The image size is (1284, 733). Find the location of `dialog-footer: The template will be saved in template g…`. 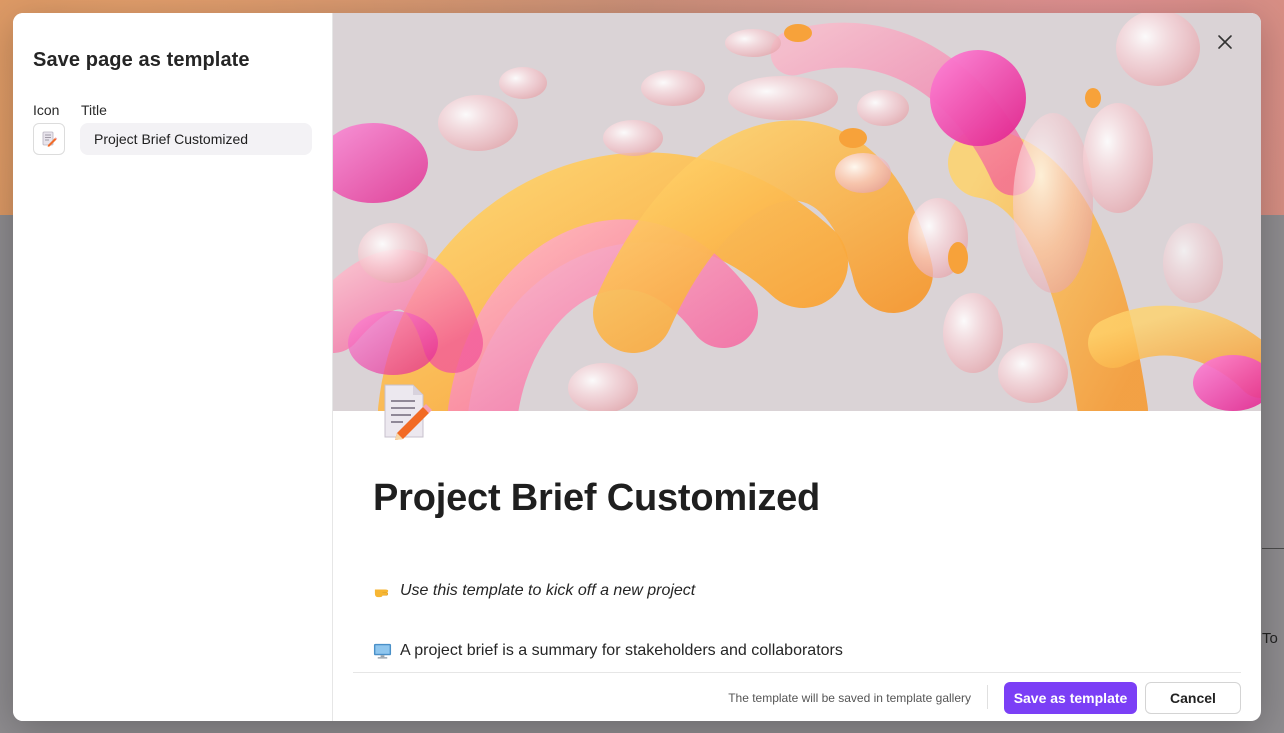

dialog-footer: The template will be saved in template g… is located at coordinates (797, 696).